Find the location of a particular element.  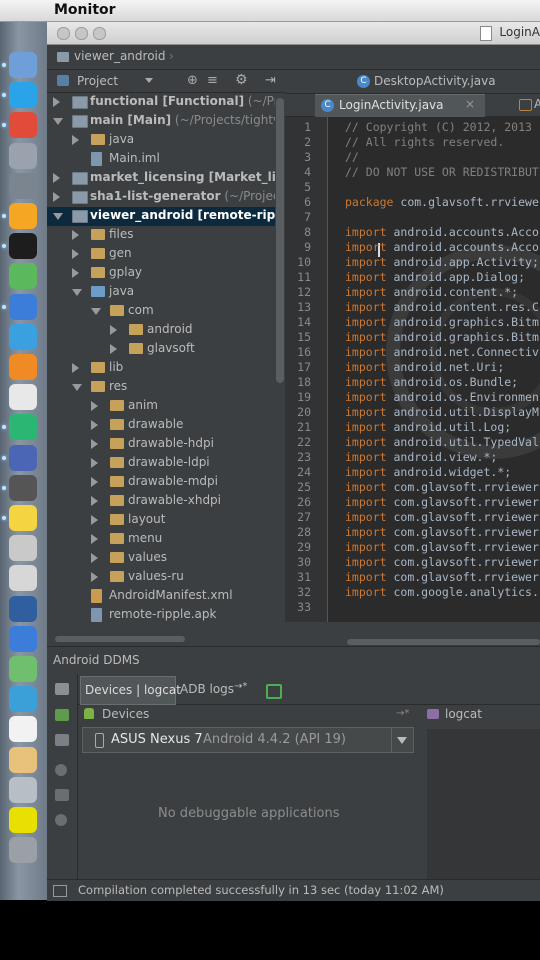

hide-panel-icon: ⇥ is located at coordinates (270, 80).